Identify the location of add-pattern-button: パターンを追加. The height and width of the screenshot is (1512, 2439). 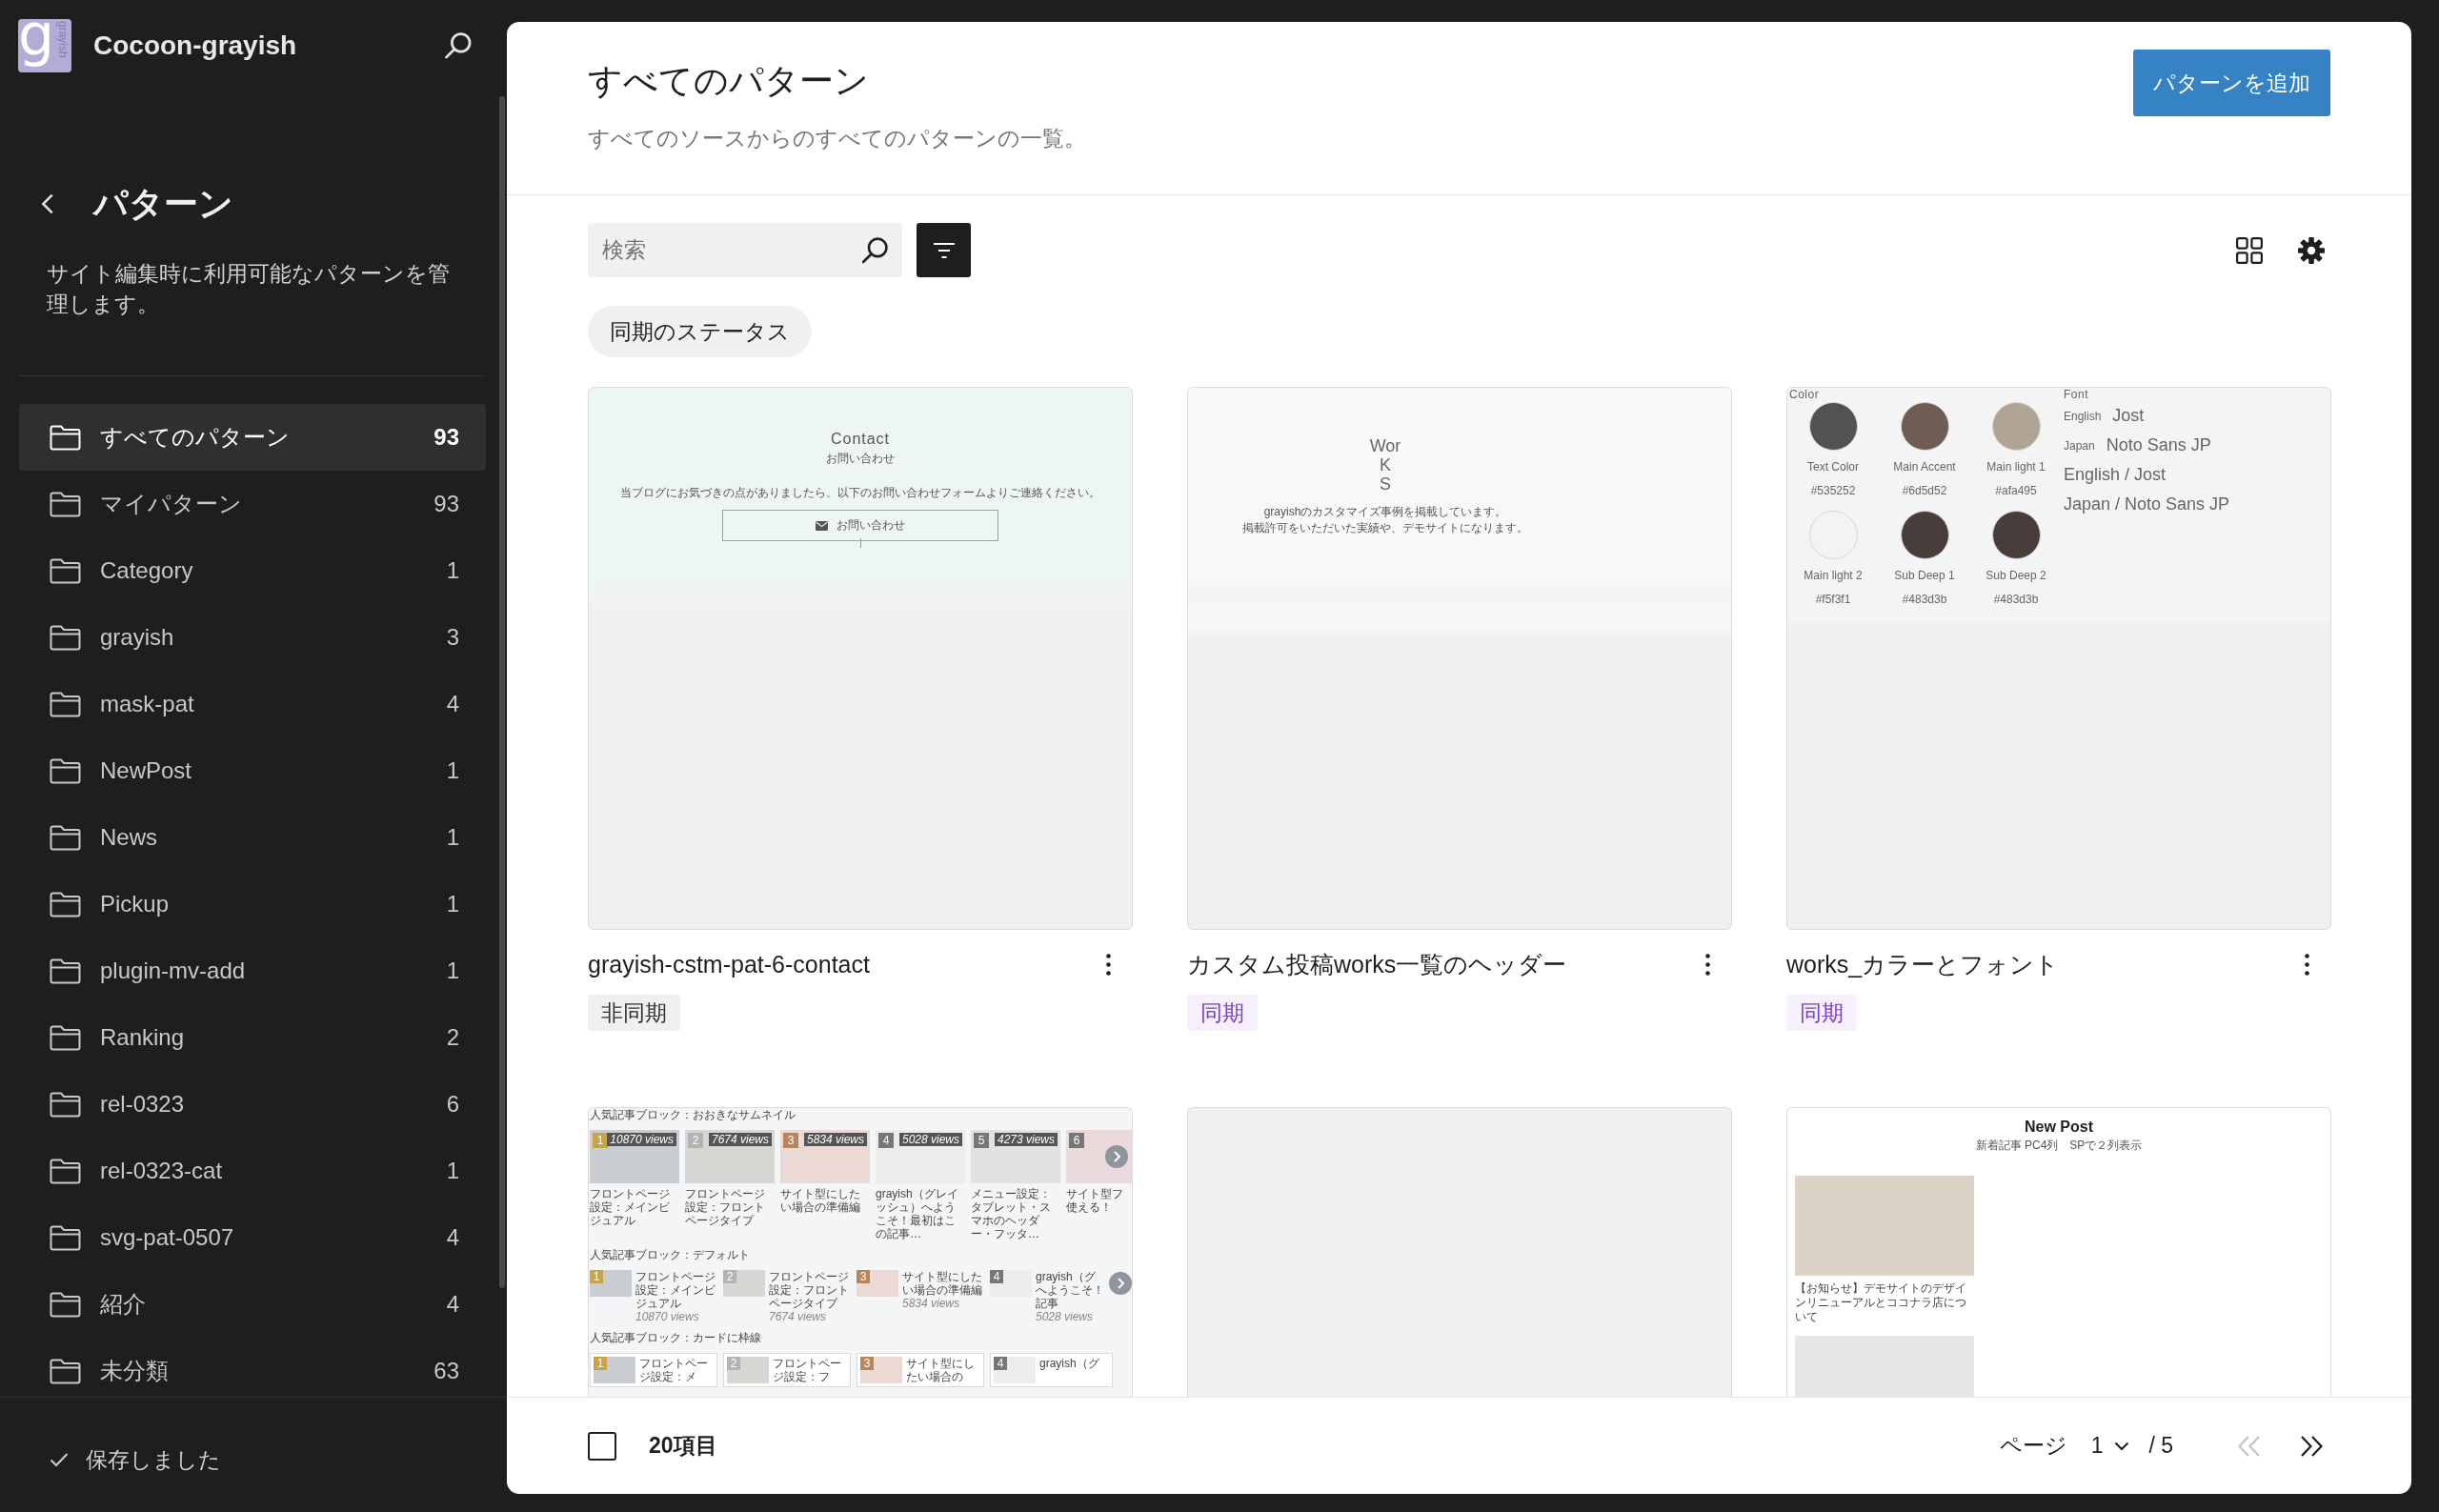
(2231, 83).